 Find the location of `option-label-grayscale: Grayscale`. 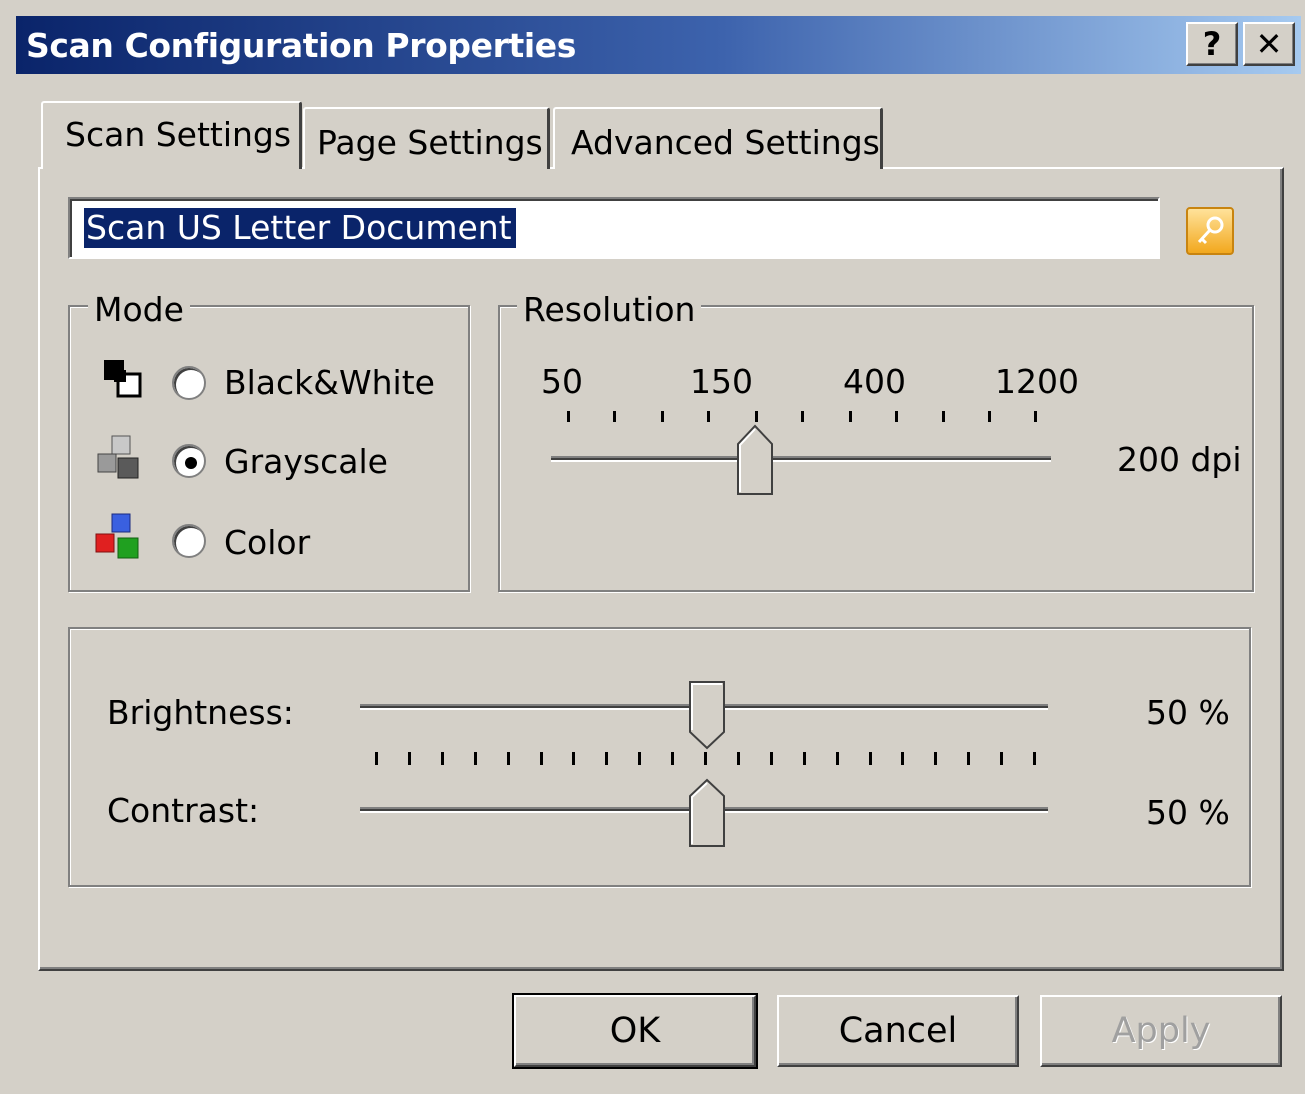

option-label-grayscale: Grayscale is located at coordinates (306, 461).